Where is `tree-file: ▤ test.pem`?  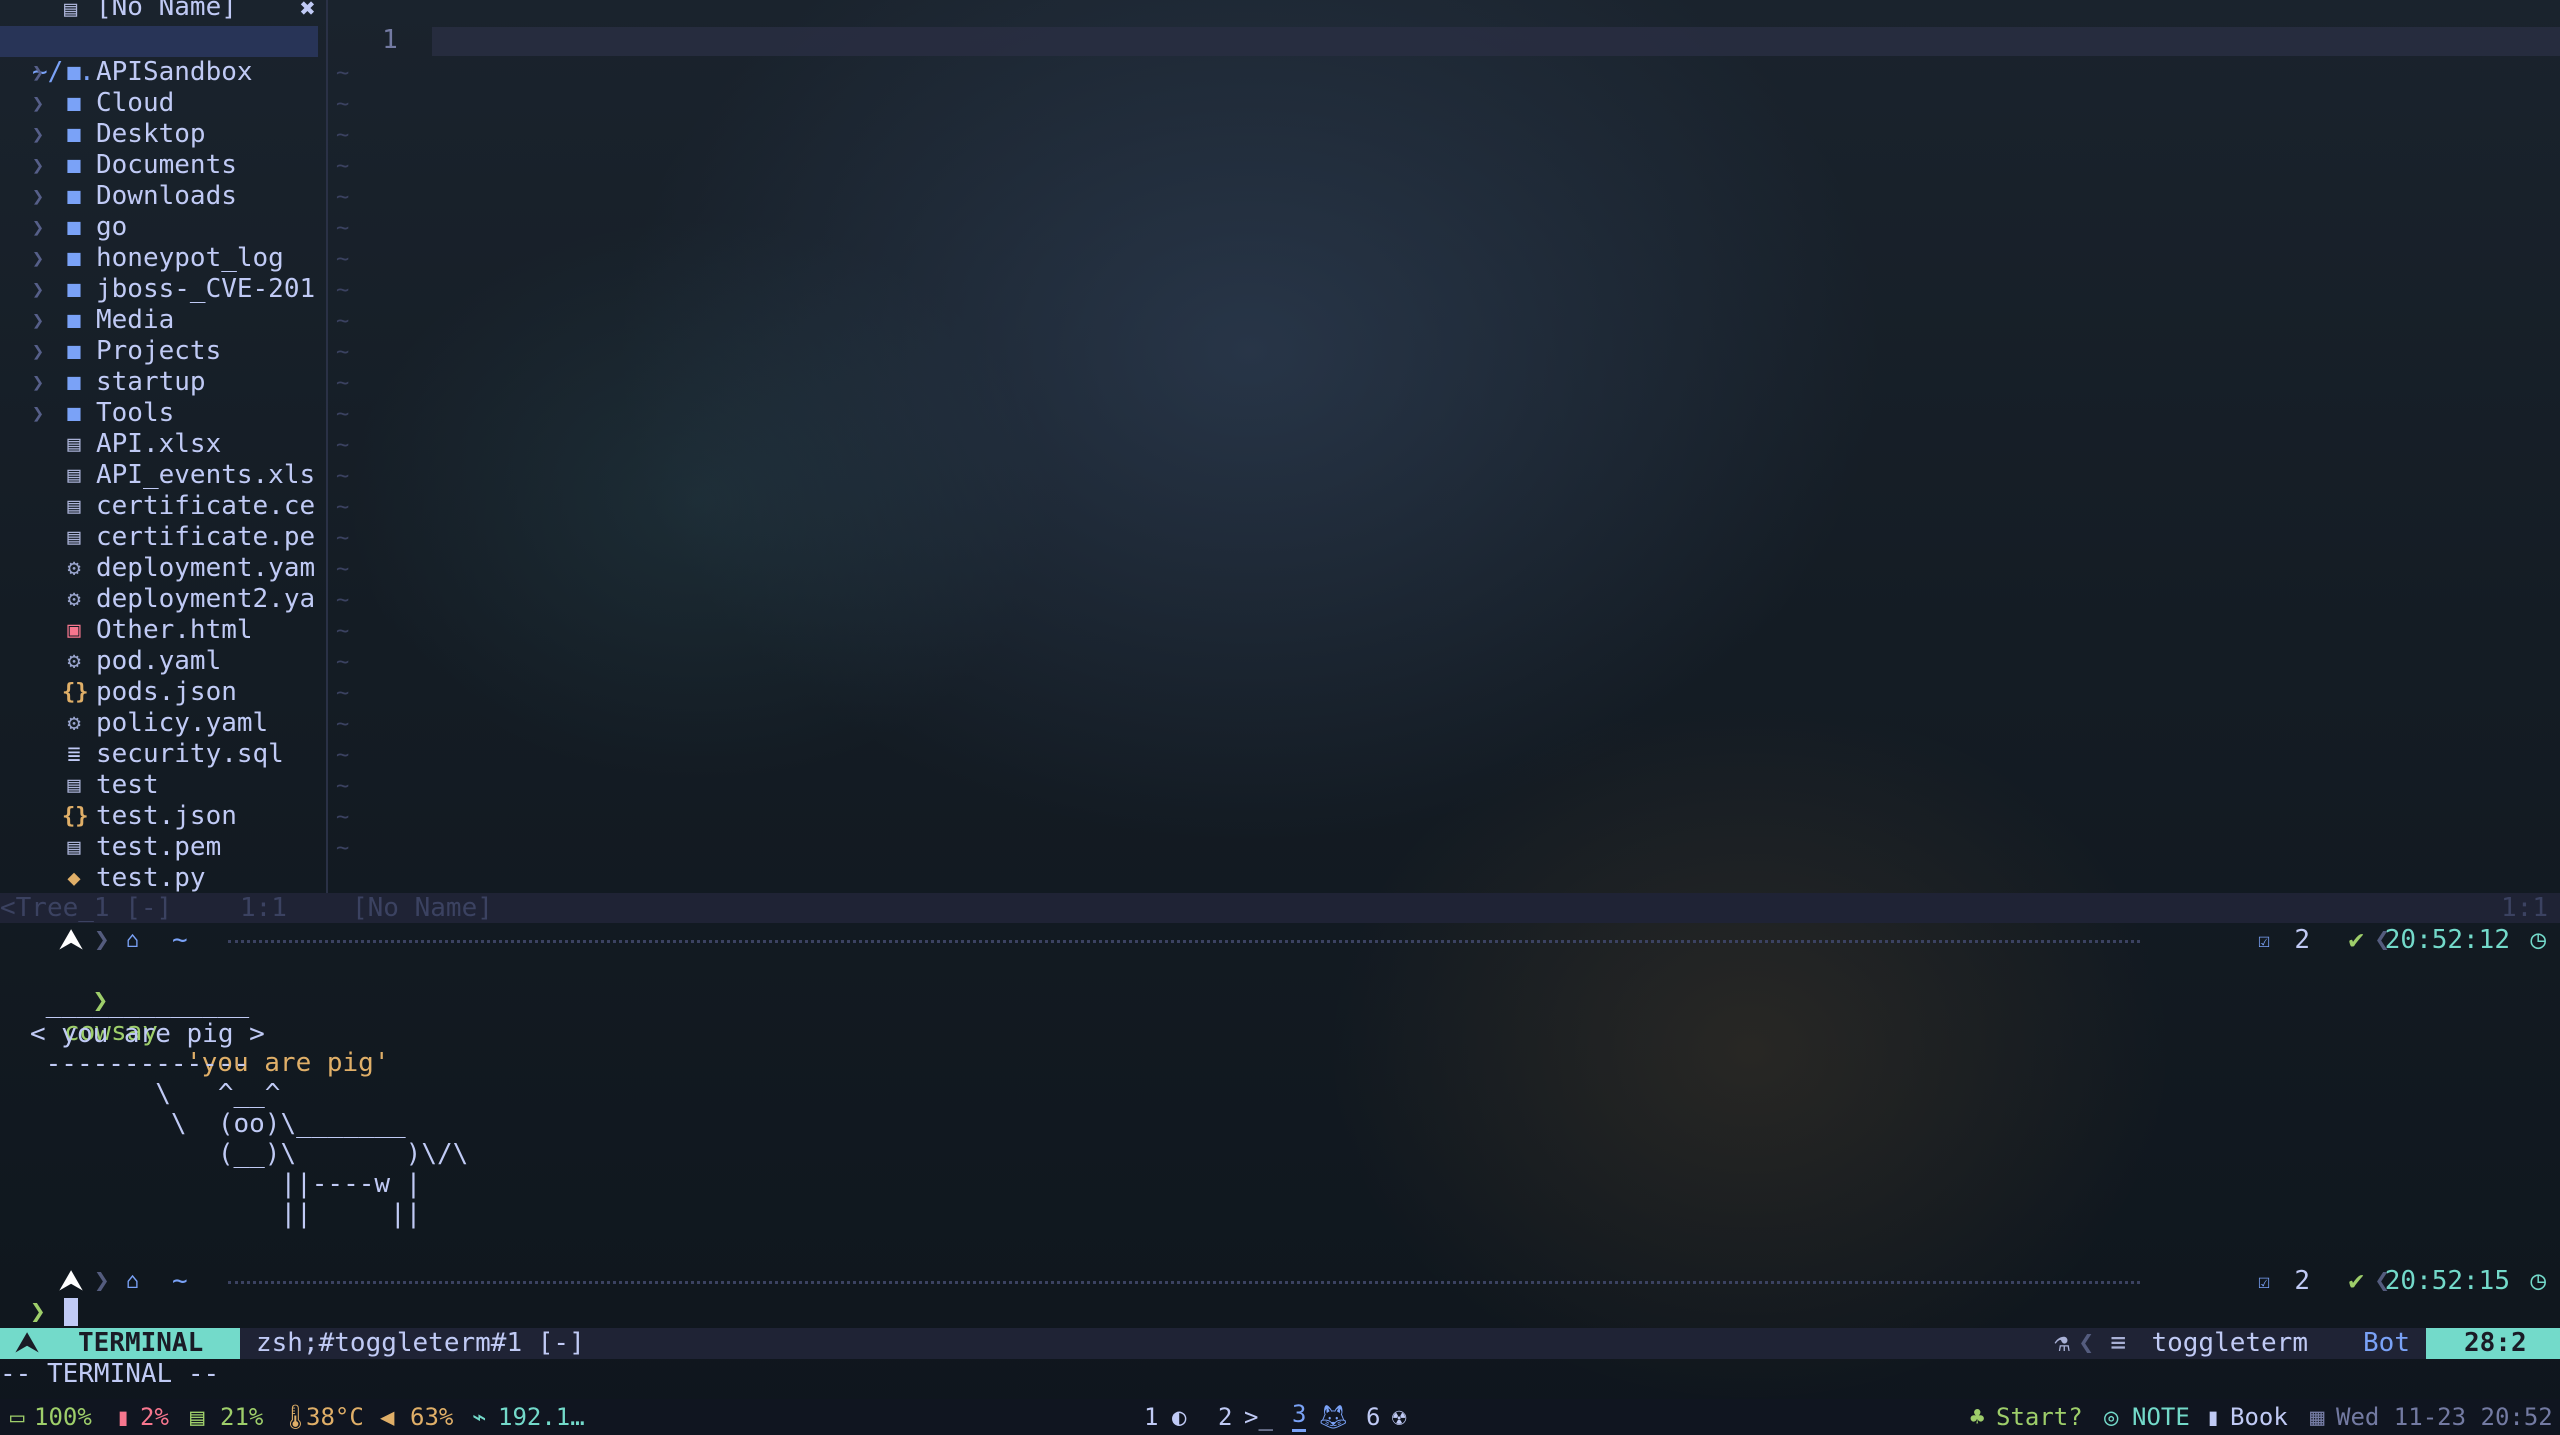 tree-file: ▤ test.pem is located at coordinates (164, 847).